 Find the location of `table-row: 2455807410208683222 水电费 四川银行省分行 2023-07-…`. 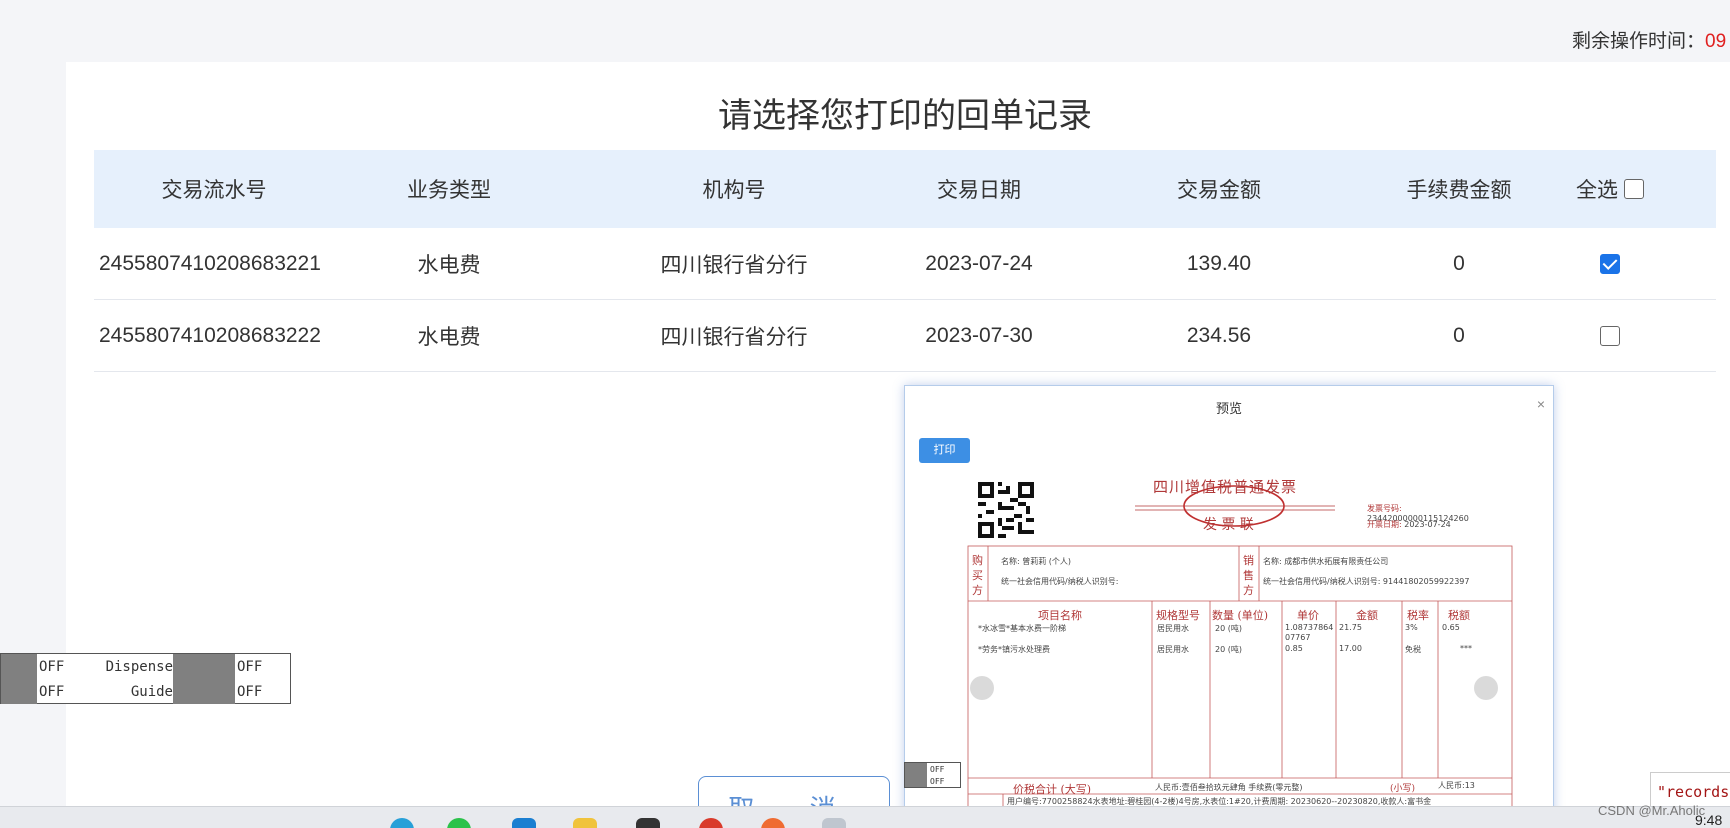

table-row: 2455807410208683222 水电费 四川银行省分行 2023-07-… is located at coordinates (905, 336).